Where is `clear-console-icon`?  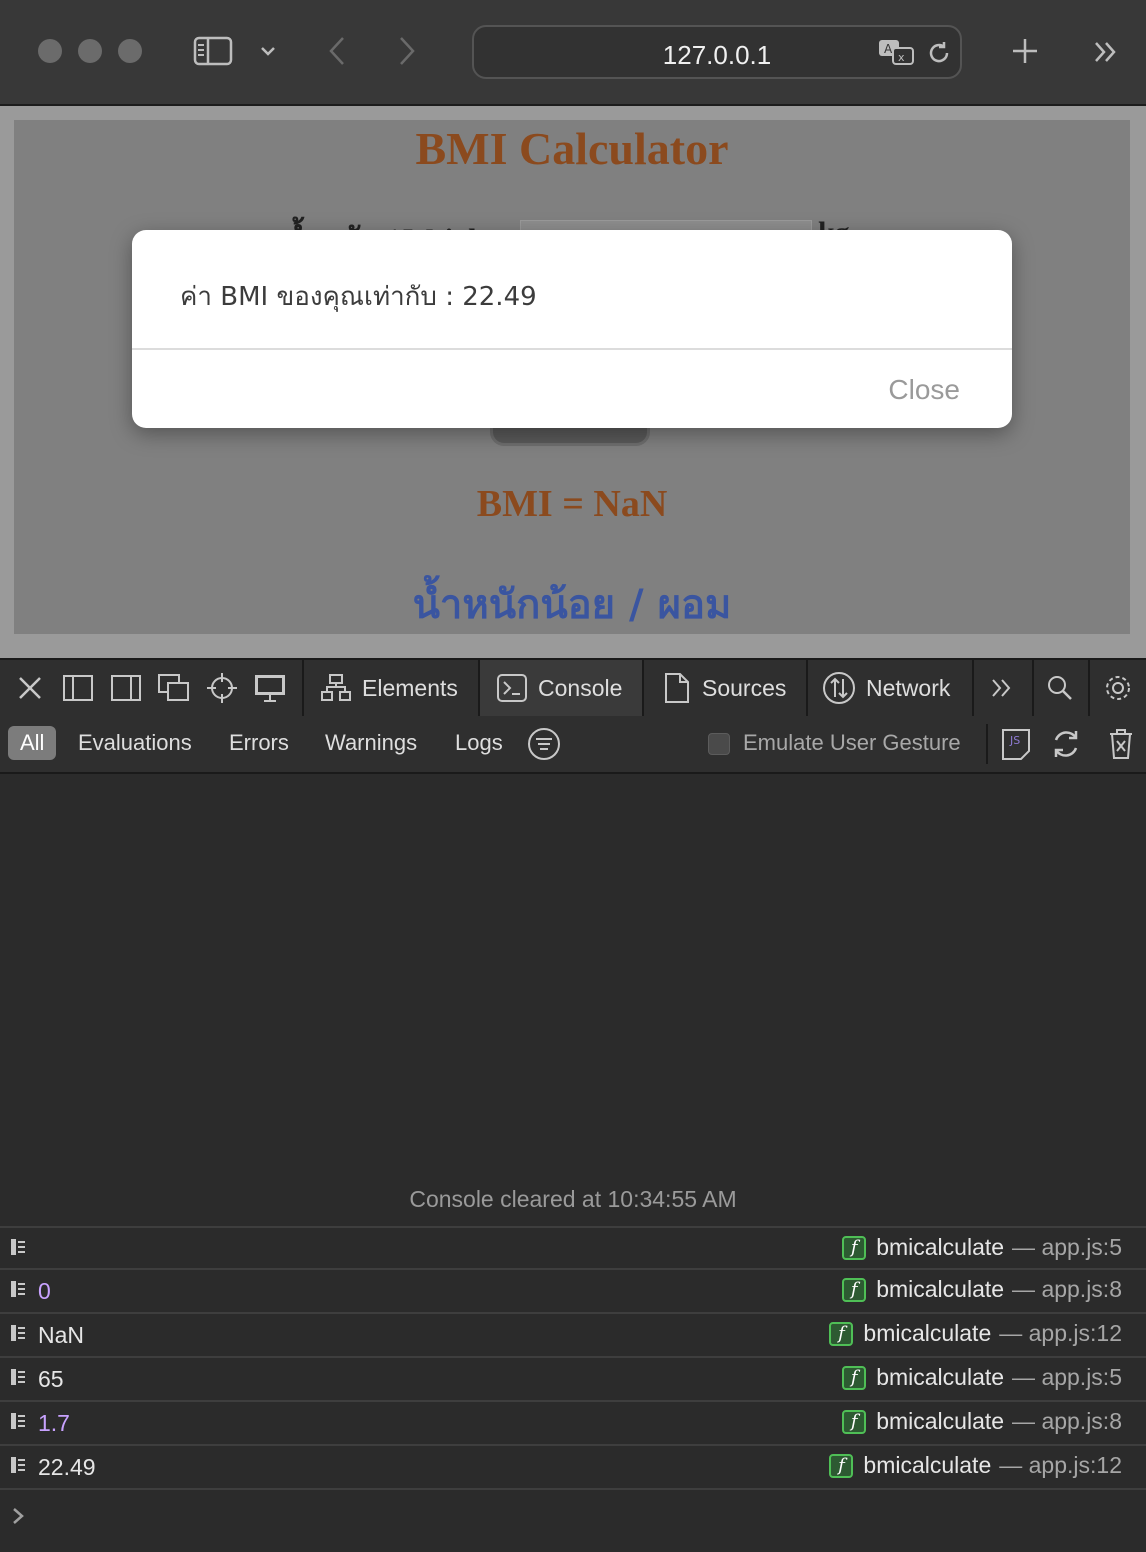
clear-console-icon is located at coordinates (1121, 744).